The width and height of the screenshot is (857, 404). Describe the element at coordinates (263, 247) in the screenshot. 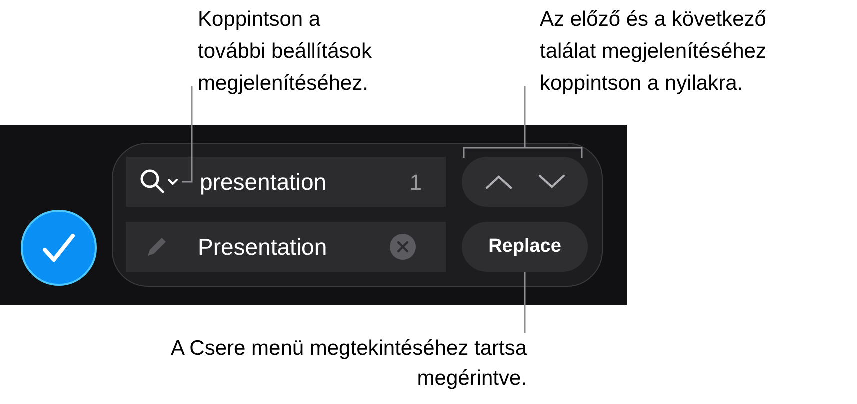

I see `replace-text: Presentation` at that location.